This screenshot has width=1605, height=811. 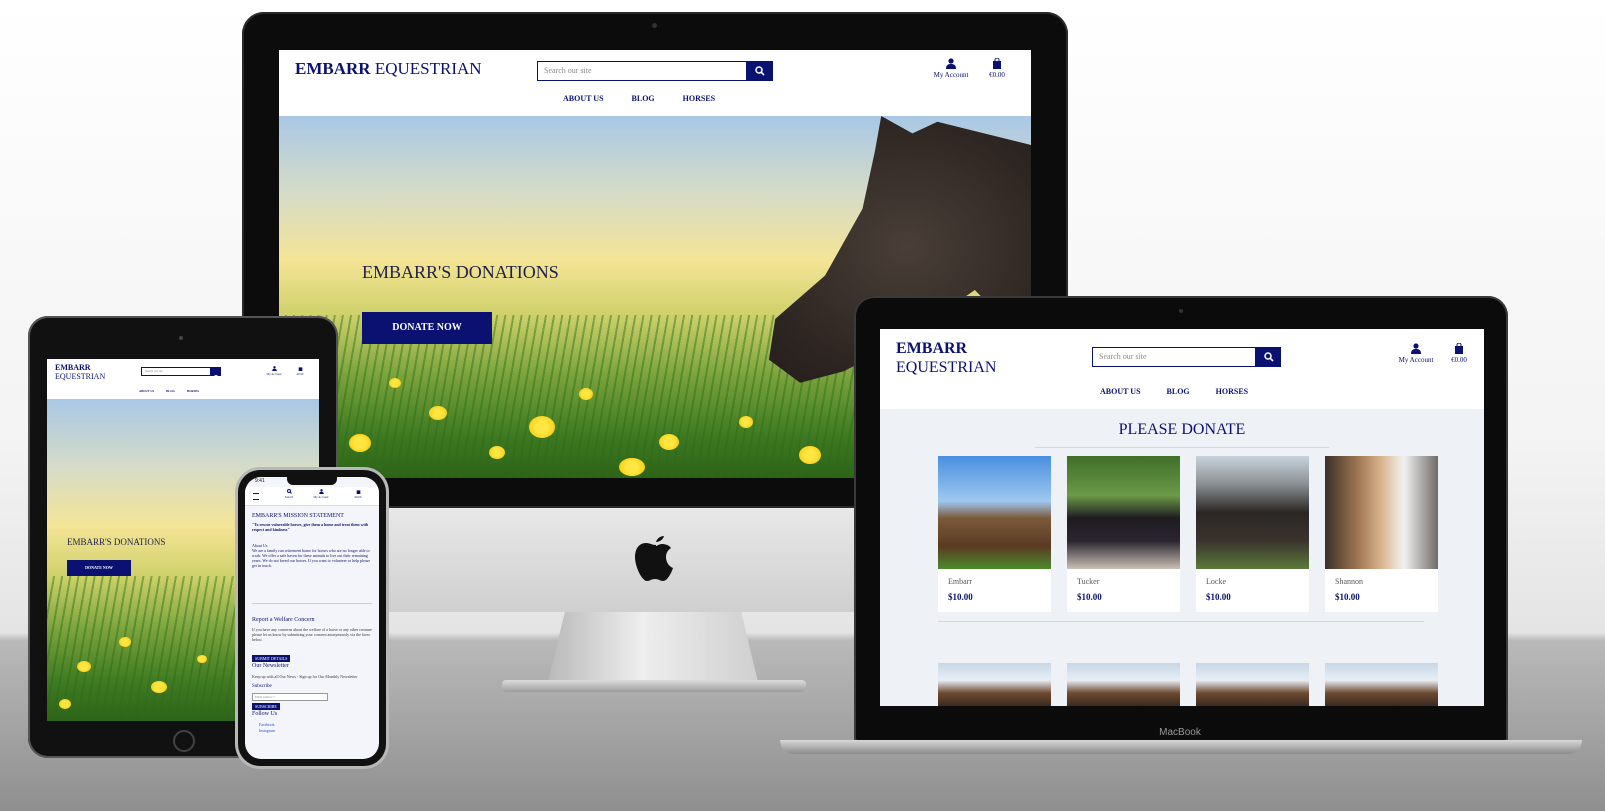 What do you see at coordinates (321, 497) in the screenshot?
I see `phone-account-label: My Account` at bounding box center [321, 497].